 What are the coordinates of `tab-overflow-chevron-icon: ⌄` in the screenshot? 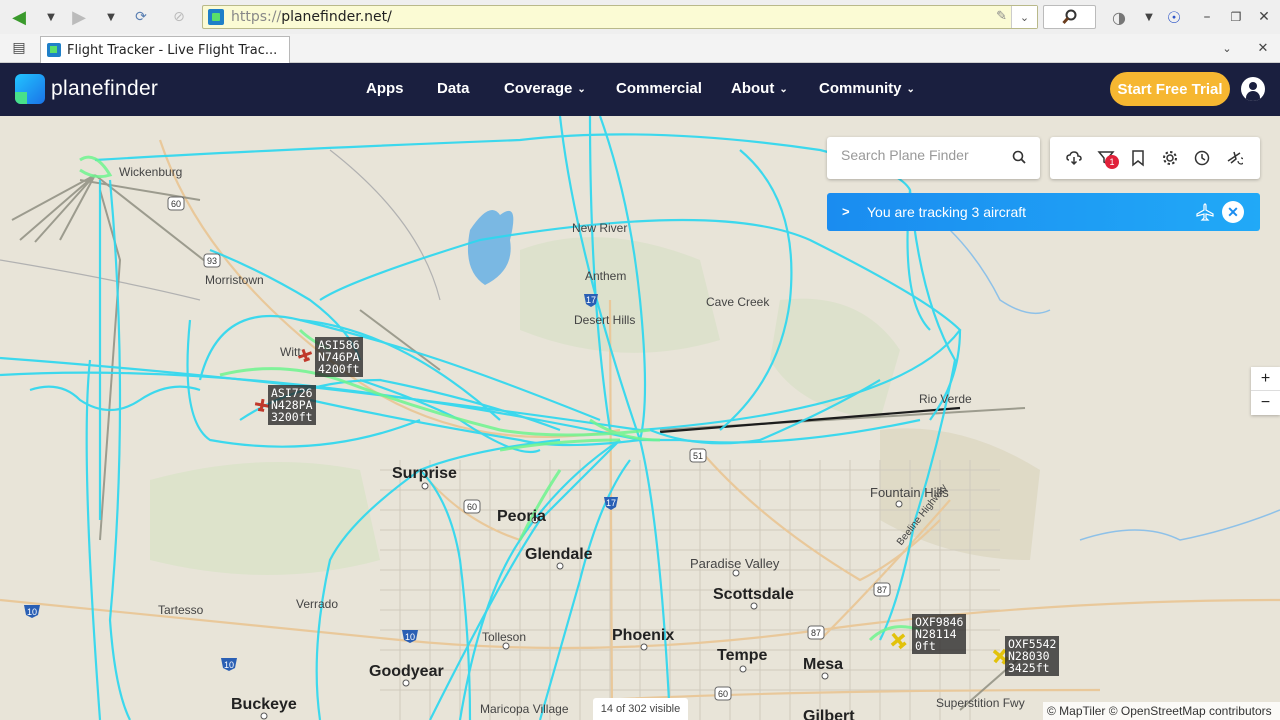 It's located at (1227, 48).